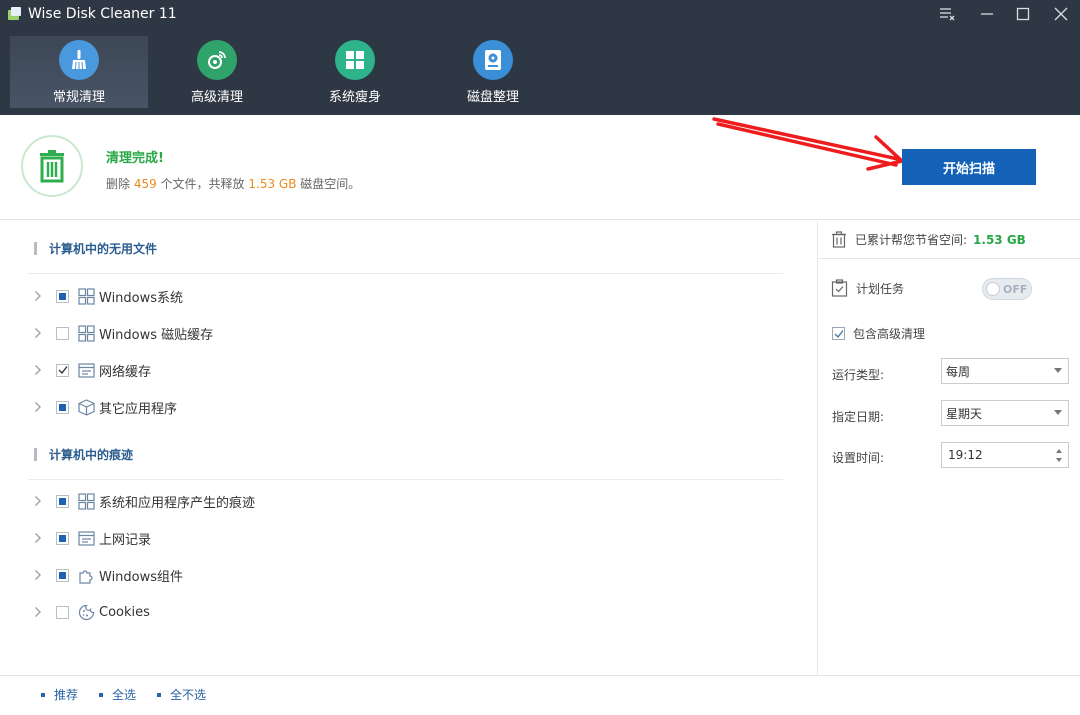  Describe the element at coordinates (15, 14) in the screenshot. I see `app-logo-icon` at that location.